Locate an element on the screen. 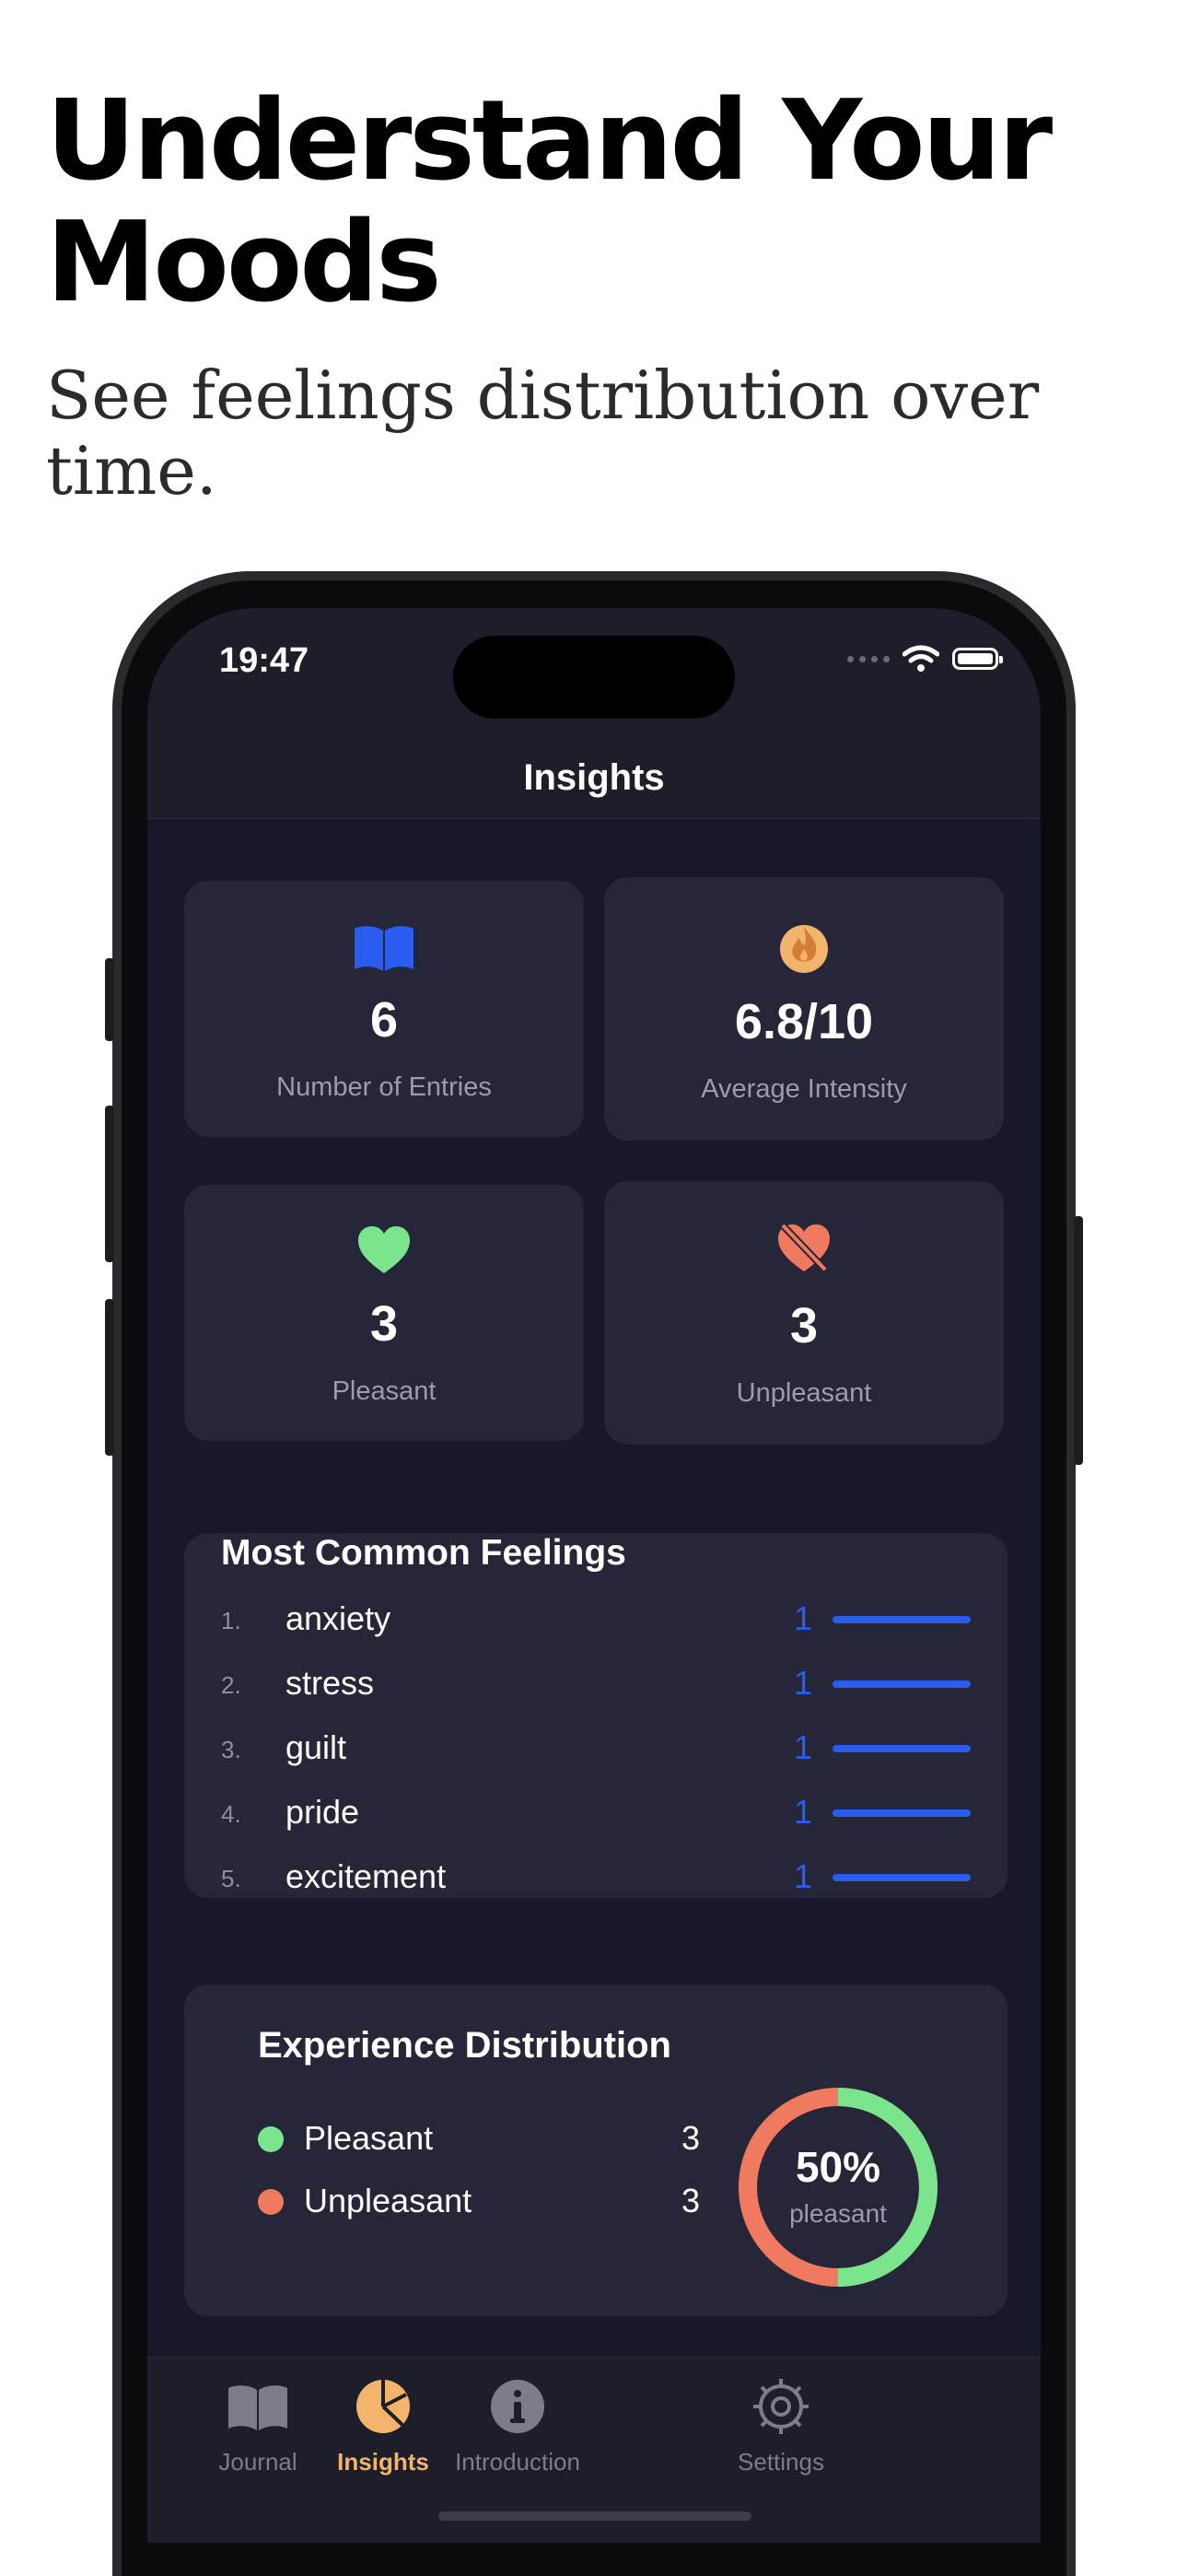 The image size is (1188, 2576). list-item: 1. anxiety 1 is located at coordinates (595, 1620).